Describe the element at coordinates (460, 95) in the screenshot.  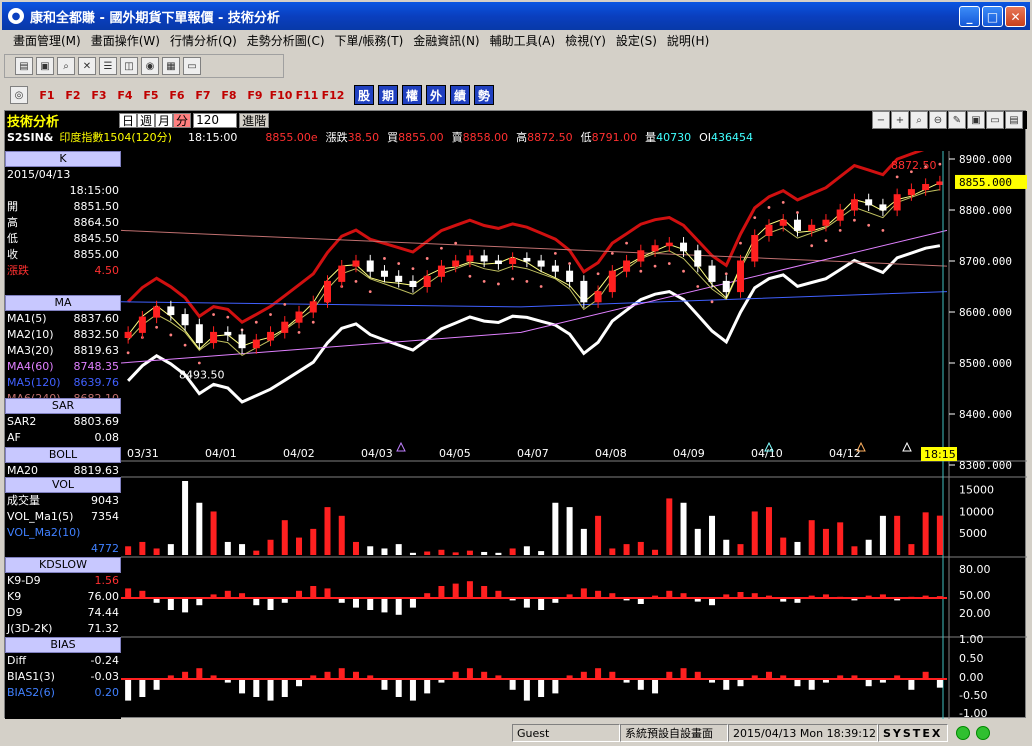
I see `category-key-4: 績` at that location.